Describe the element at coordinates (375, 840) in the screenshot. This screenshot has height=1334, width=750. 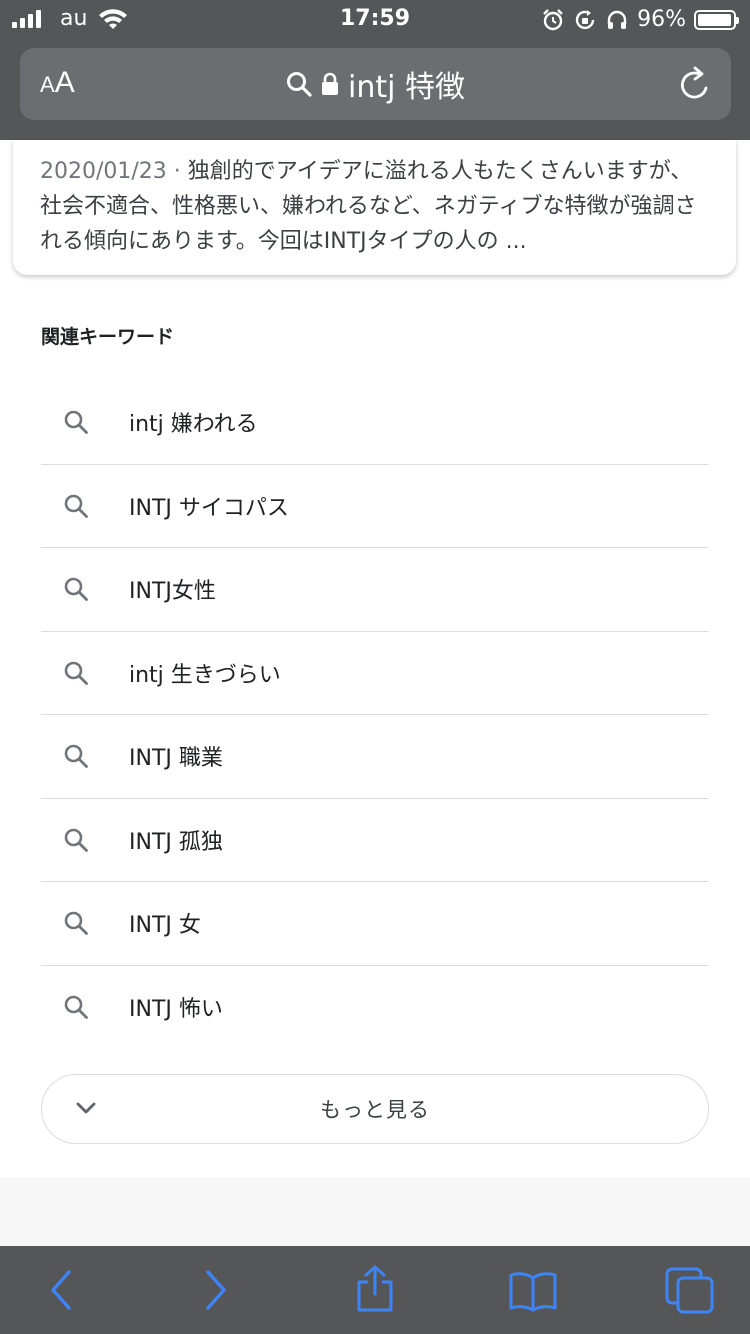
I see `related-keyword-item: INTJ 孤独` at that location.